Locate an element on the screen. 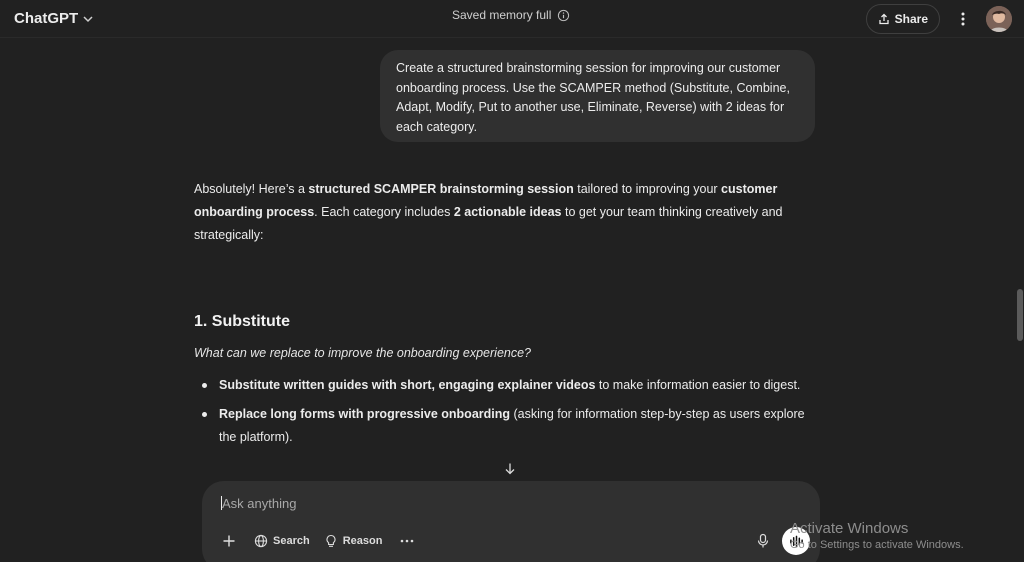  attach-button is located at coordinates (229, 541).